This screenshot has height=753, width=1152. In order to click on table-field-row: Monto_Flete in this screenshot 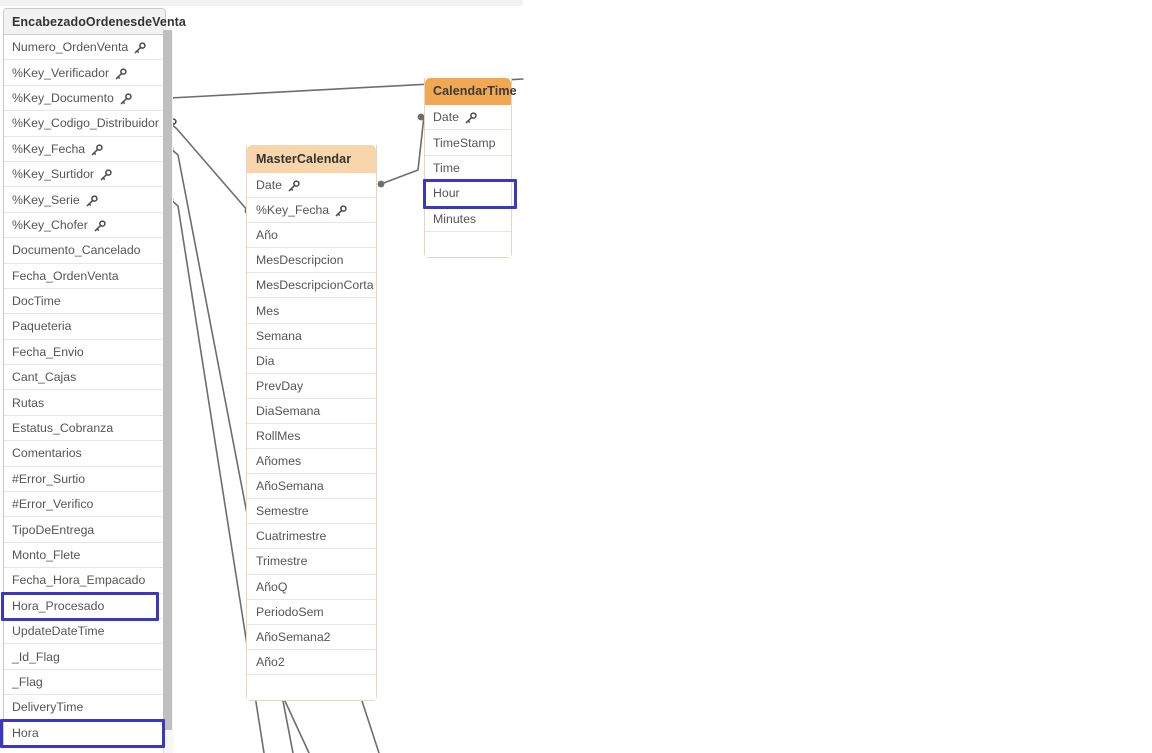, I will do `click(84, 555)`.